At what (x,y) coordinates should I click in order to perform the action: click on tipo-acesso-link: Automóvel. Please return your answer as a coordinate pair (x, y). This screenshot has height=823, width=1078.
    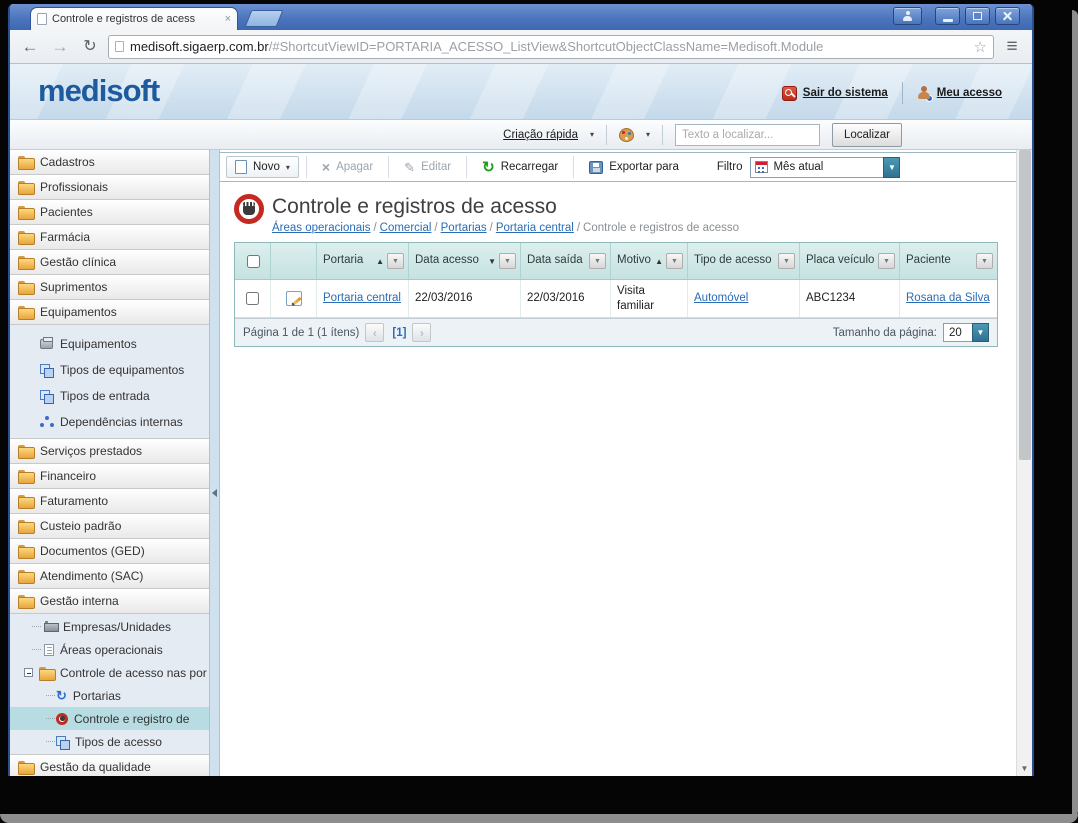
    Looking at the image, I should click on (721, 298).